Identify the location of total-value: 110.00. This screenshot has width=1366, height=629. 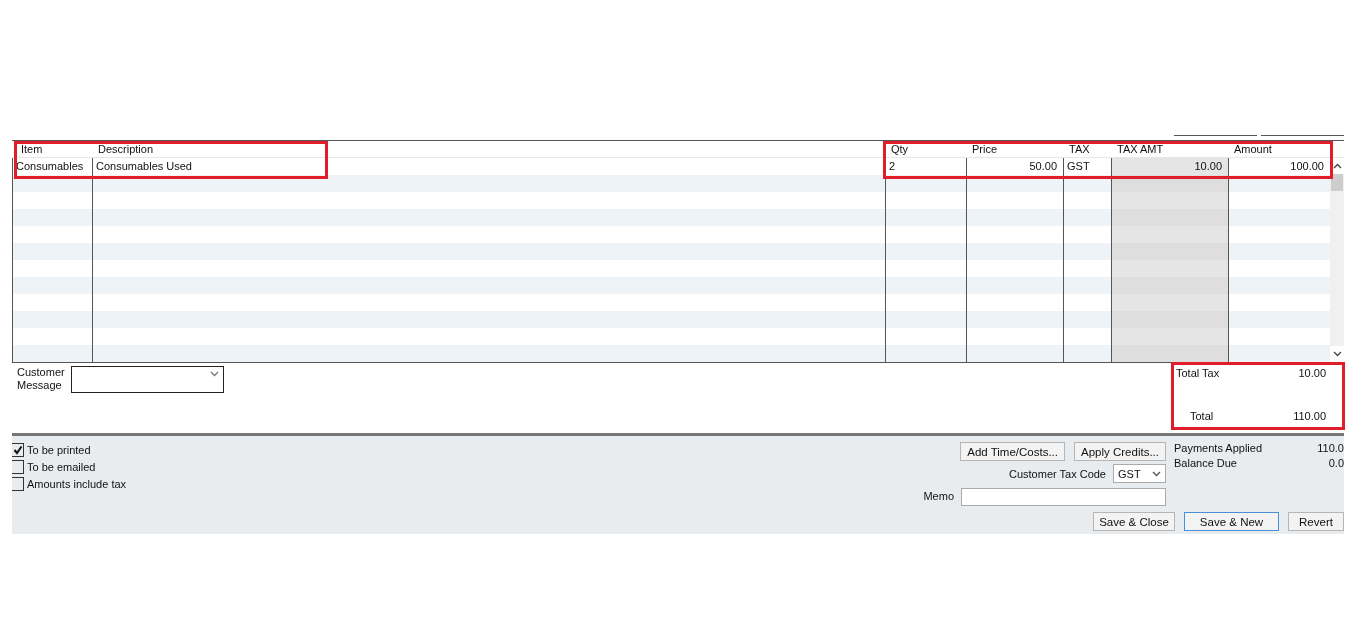
(1309, 416).